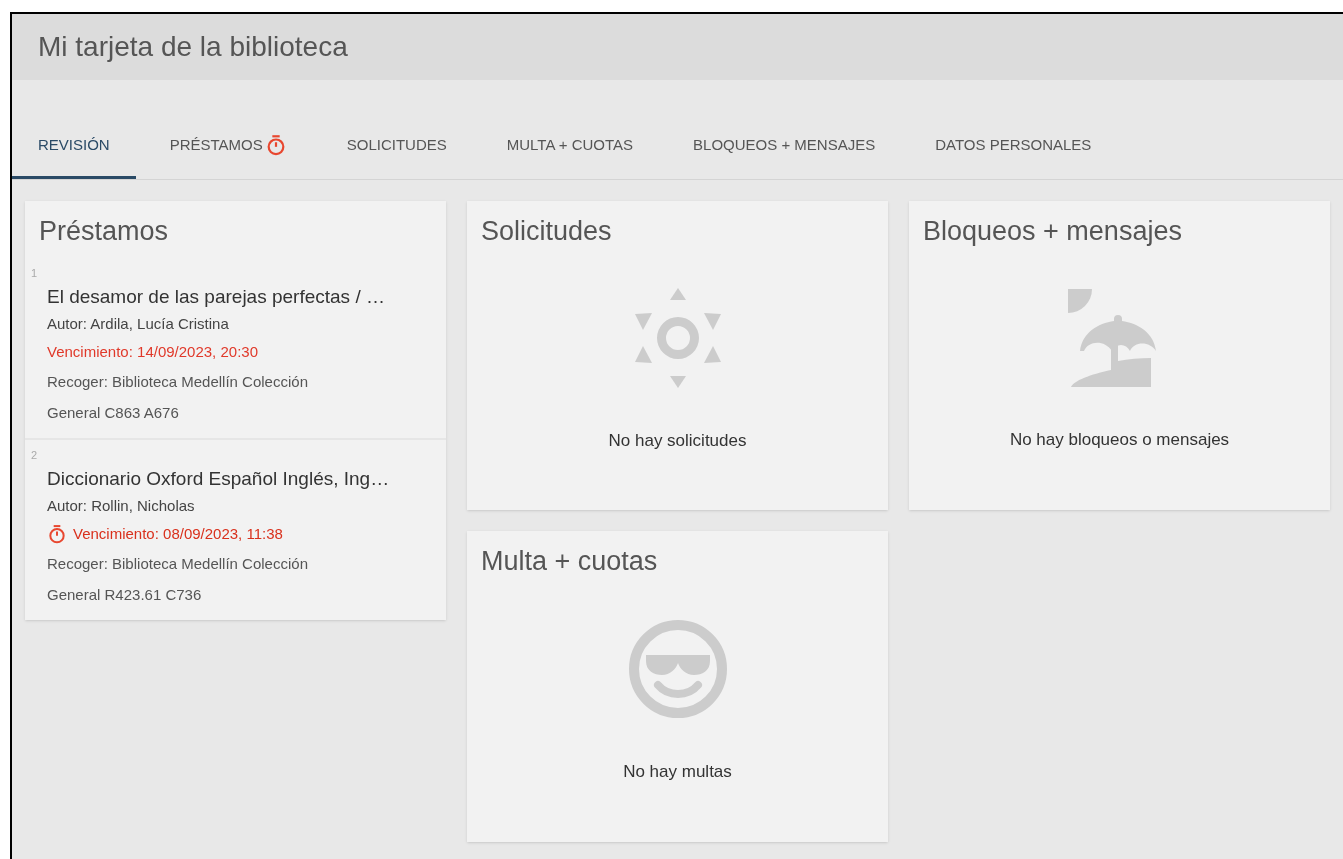 This screenshot has width=1343, height=859. I want to click on page-title: Mi tarjeta de la biblioteca, so click(193, 47).